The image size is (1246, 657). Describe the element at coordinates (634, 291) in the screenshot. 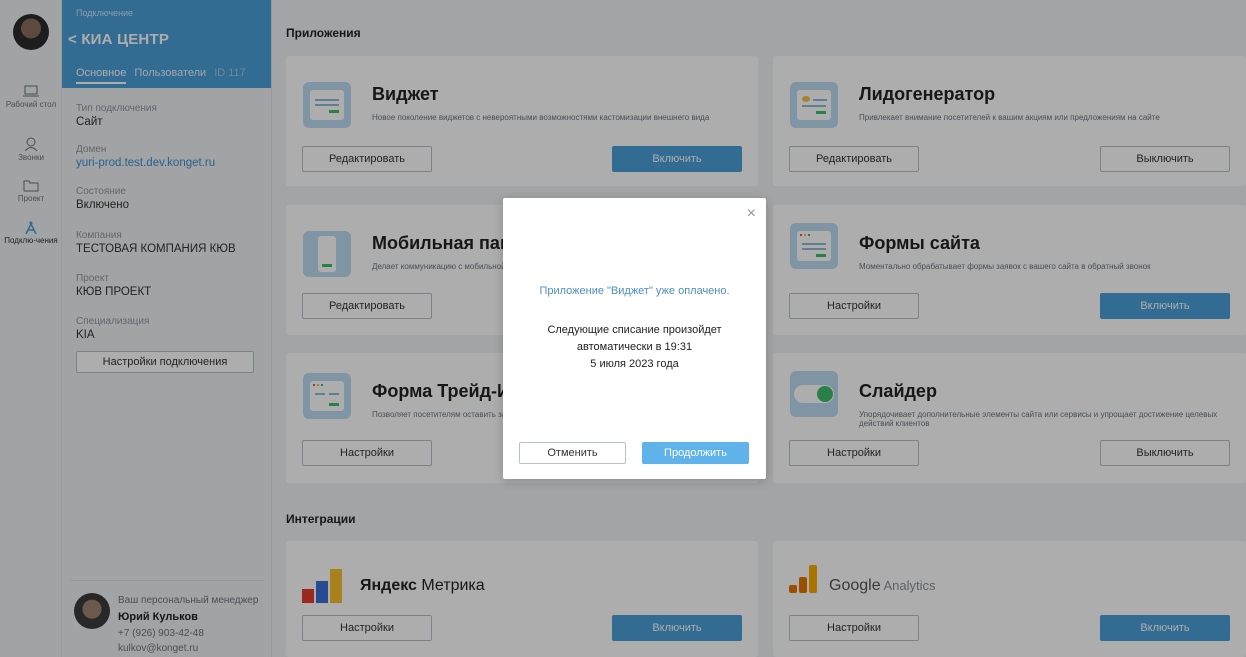

I see `paid-message: Приложение "Виджет" уже оплачено.` at that location.